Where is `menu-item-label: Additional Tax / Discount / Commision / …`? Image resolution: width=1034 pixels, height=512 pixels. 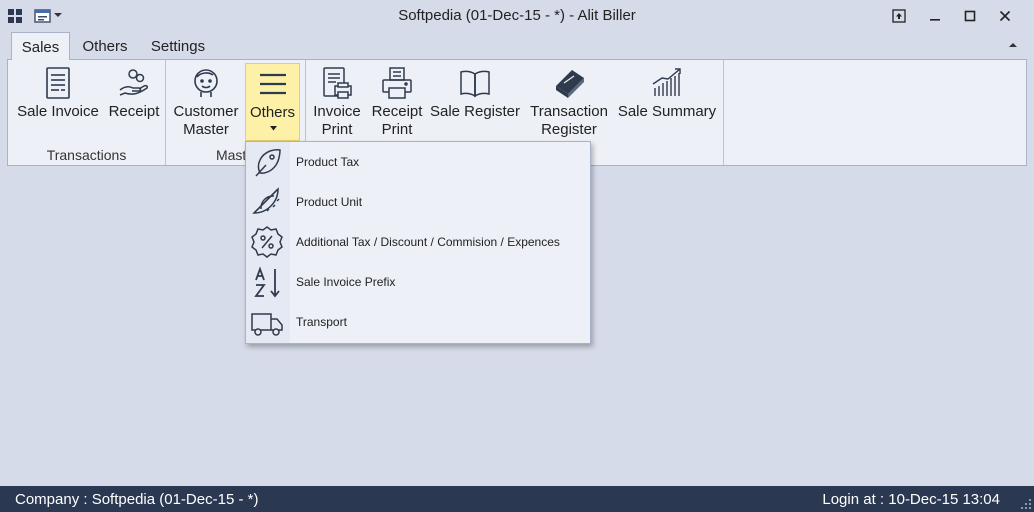
menu-item-label: Additional Tax / Discount / Commision / … is located at coordinates (428, 242).